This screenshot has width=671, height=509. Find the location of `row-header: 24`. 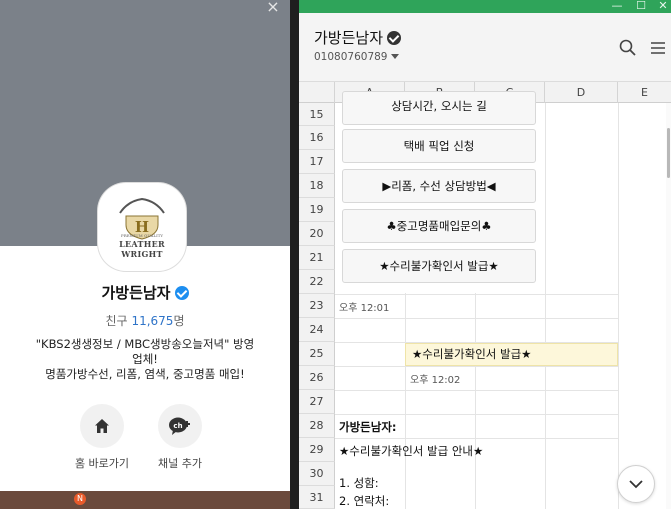

row-header: 24 is located at coordinates (317, 330).